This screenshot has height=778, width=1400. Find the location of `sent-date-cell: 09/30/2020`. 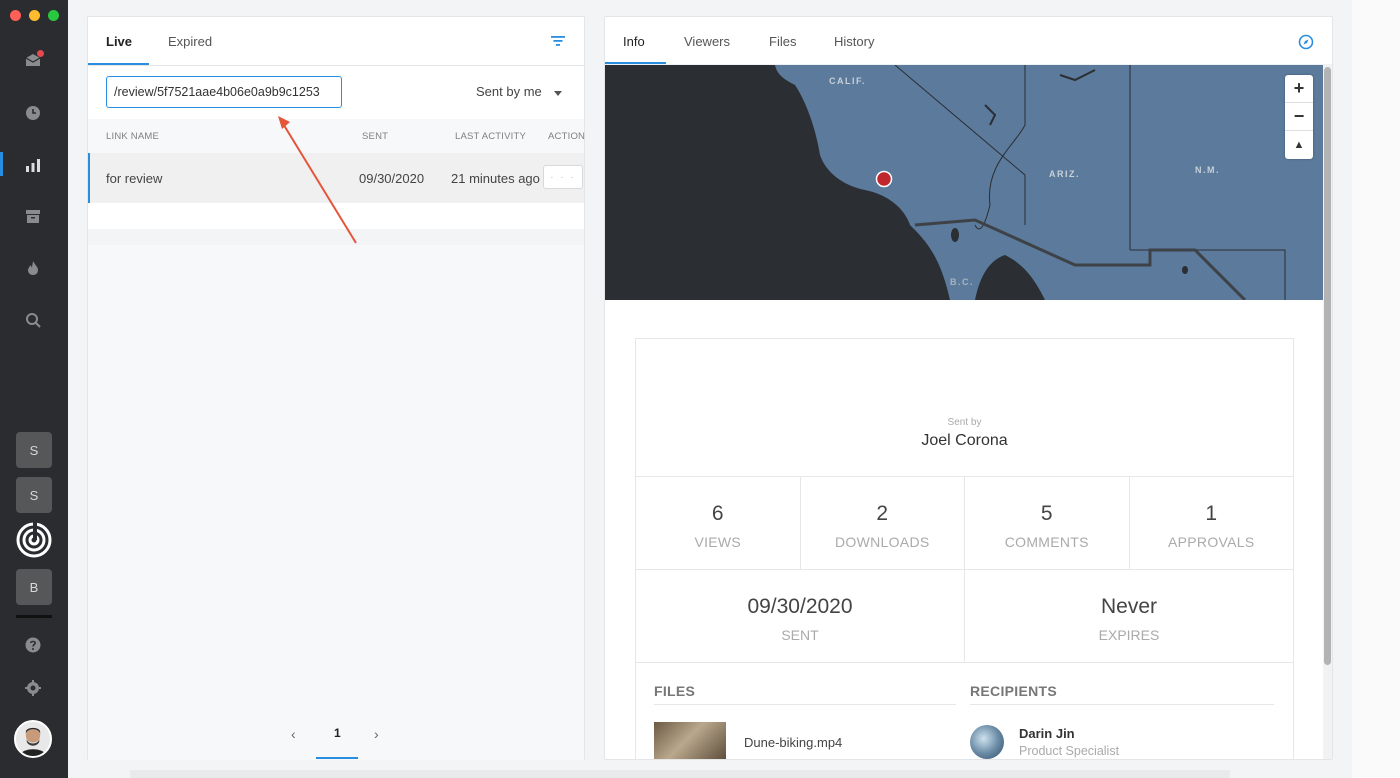

sent-date-cell: 09/30/2020 is located at coordinates (392, 178).